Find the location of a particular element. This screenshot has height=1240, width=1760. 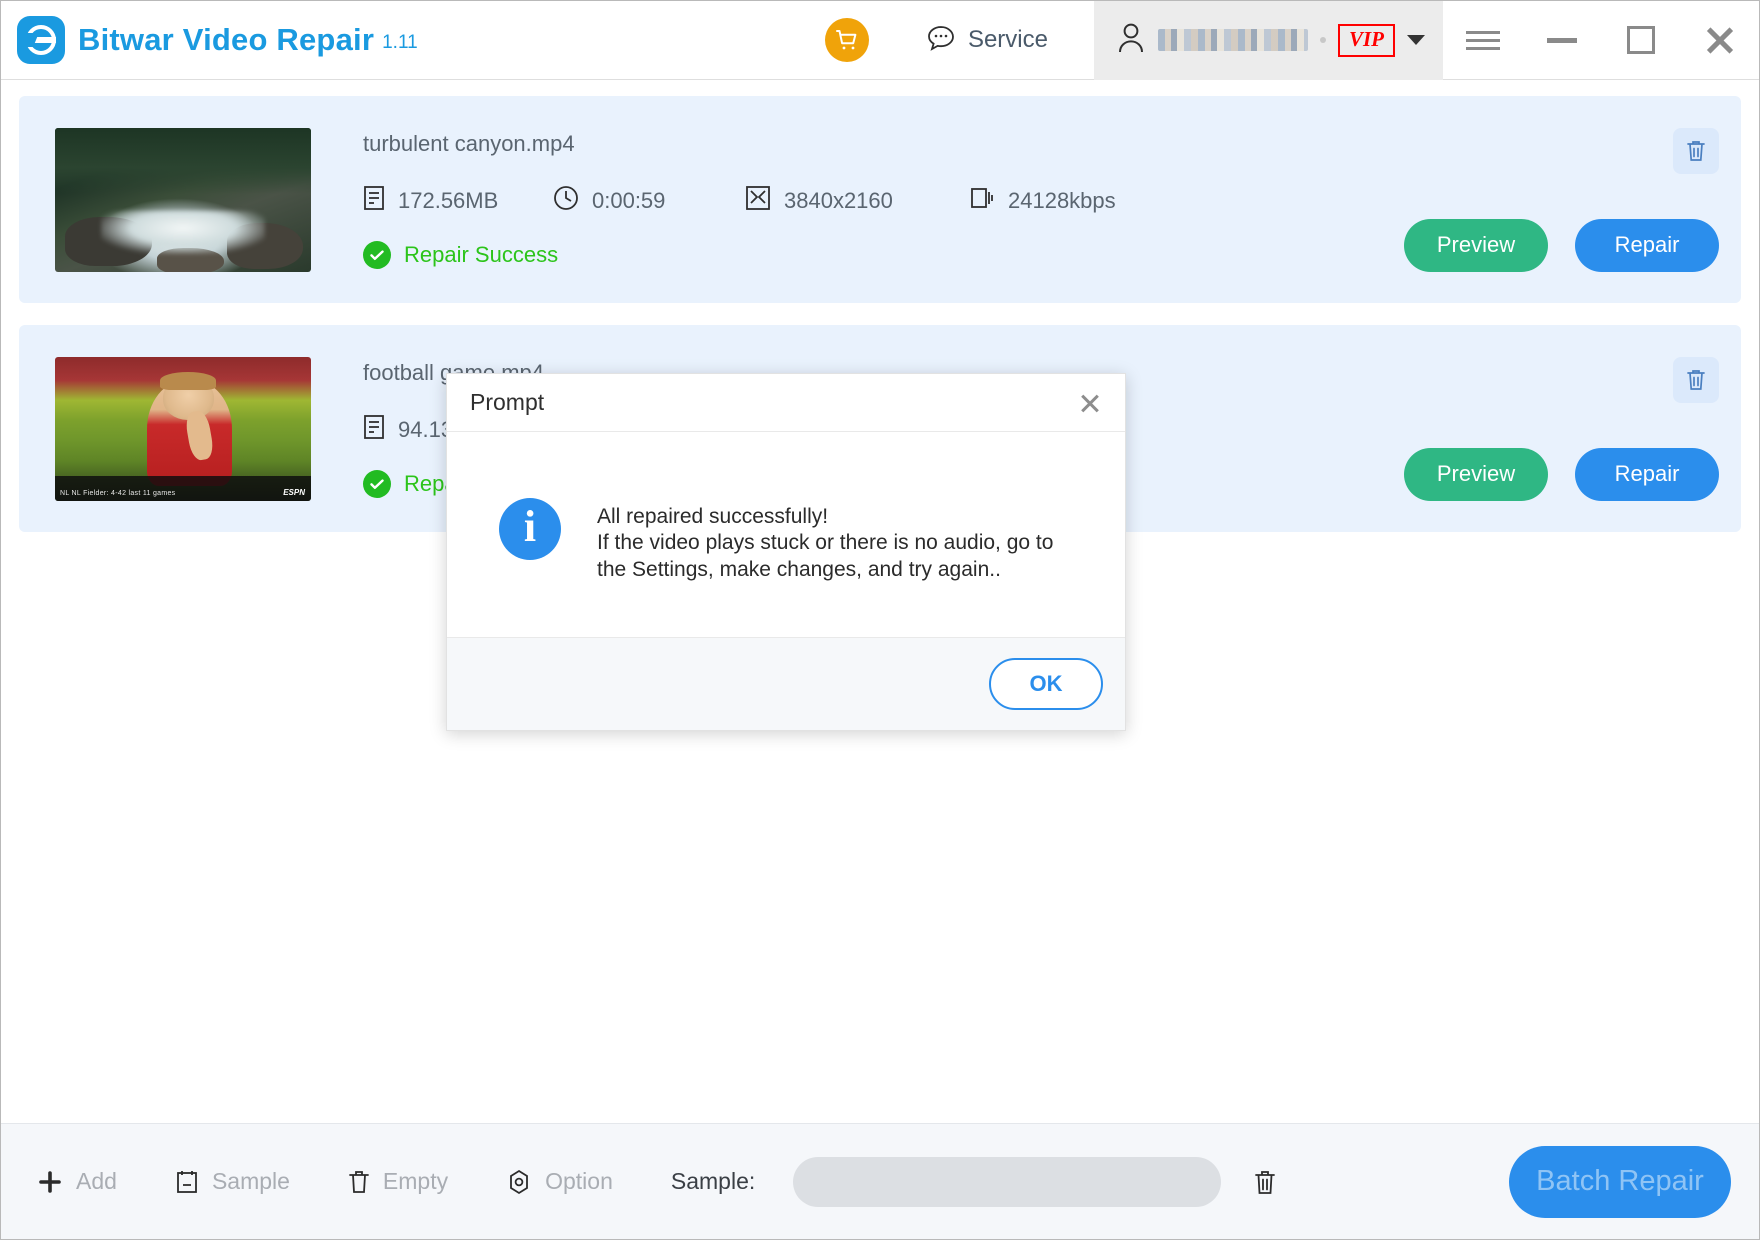

app-title: Bitwar Video Repair is located at coordinates (226, 39).